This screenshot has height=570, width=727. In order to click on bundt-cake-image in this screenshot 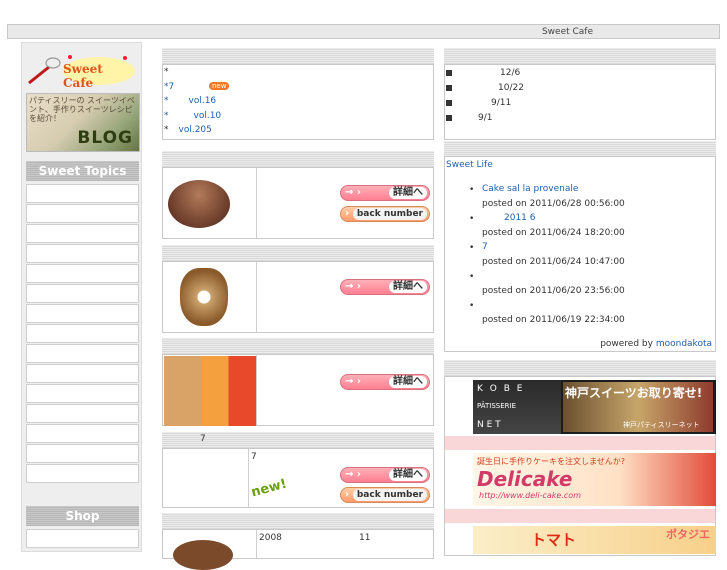, I will do `click(204, 297)`.